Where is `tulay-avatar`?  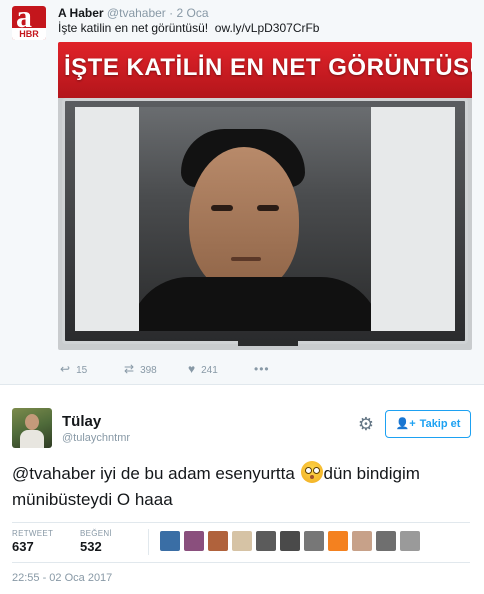 tulay-avatar is located at coordinates (32, 428).